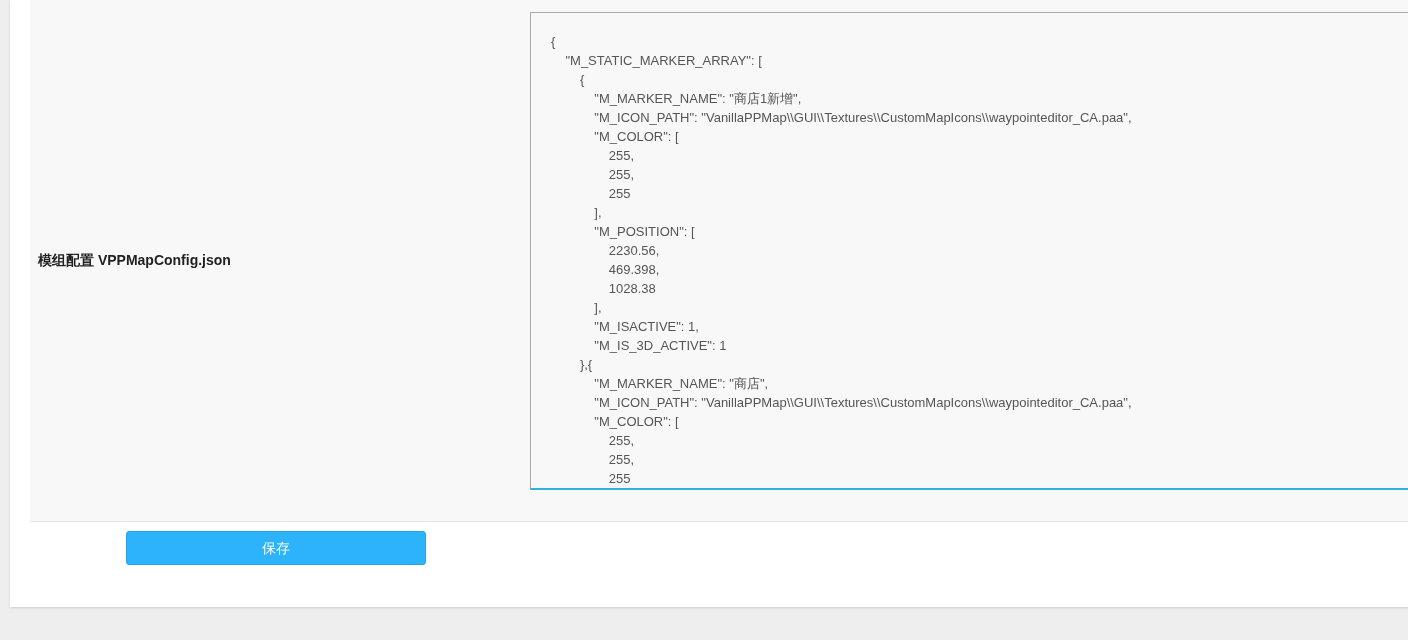 The image size is (1408, 640). What do you see at coordinates (135, 260) in the screenshot?
I see `field-label: 模组配置 VPPMapConfig.json` at bounding box center [135, 260].